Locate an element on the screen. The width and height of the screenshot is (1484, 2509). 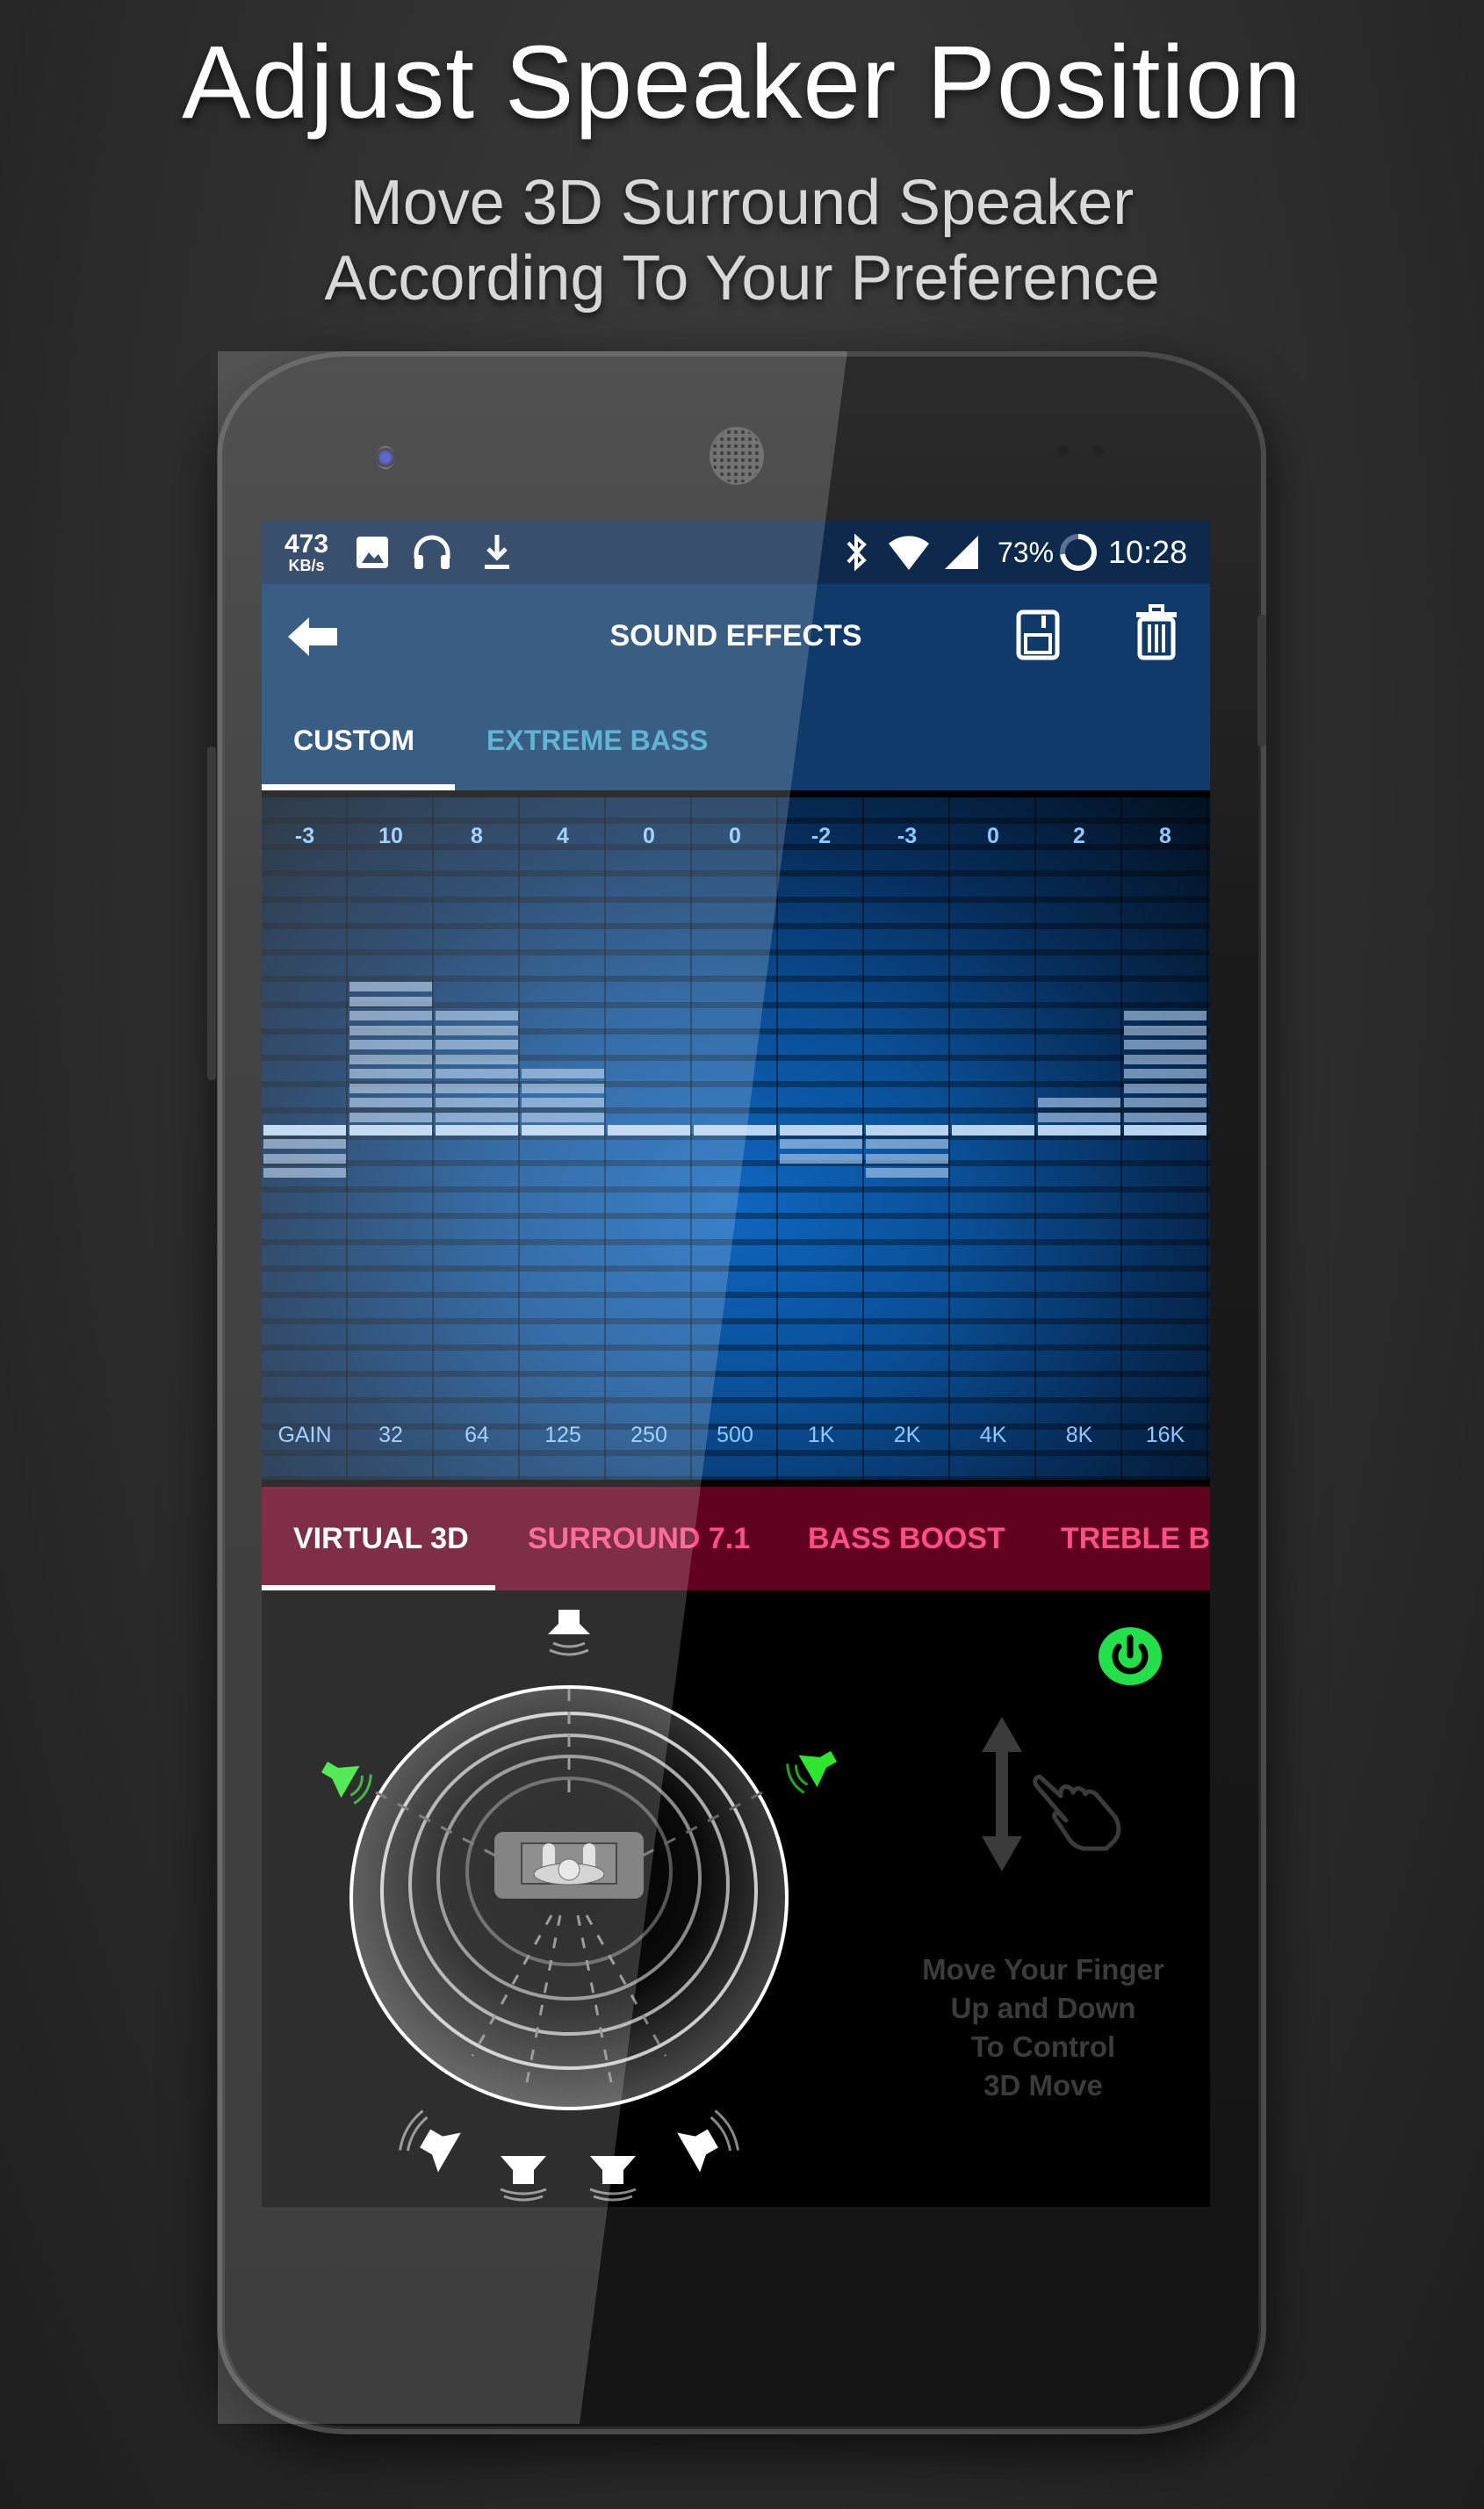
signal-icon is located at coordinates (961, 552).